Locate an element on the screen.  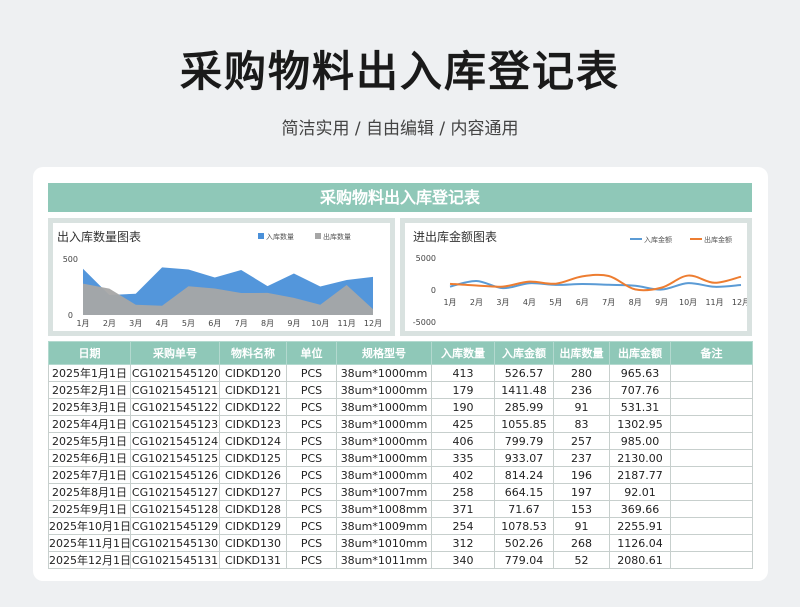
table-cell: 2025年8月1日 is located at coordinates (89, 492).